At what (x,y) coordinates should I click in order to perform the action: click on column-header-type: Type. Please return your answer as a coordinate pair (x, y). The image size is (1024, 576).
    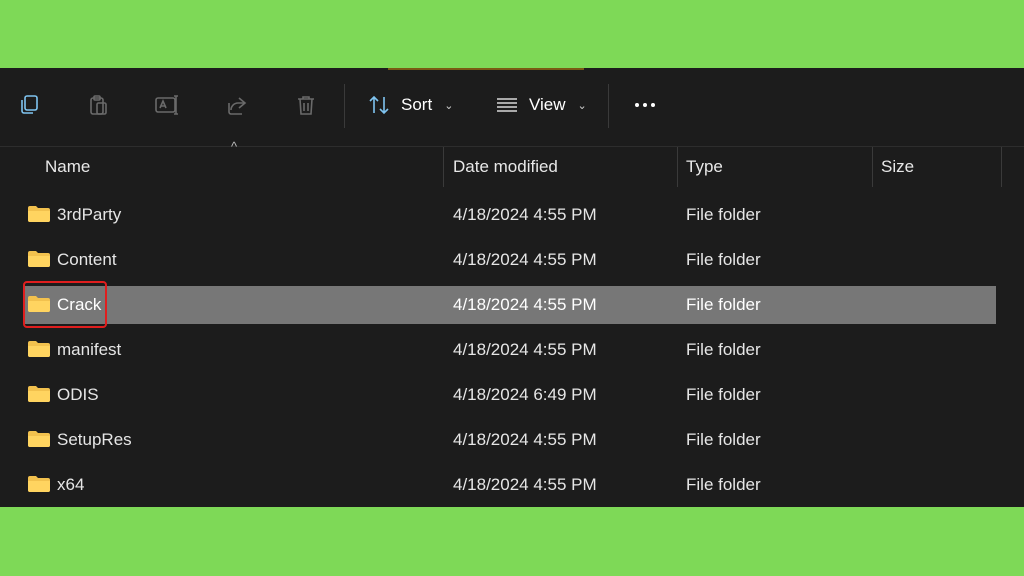
    Looking at the image, I should click on (704, 167).